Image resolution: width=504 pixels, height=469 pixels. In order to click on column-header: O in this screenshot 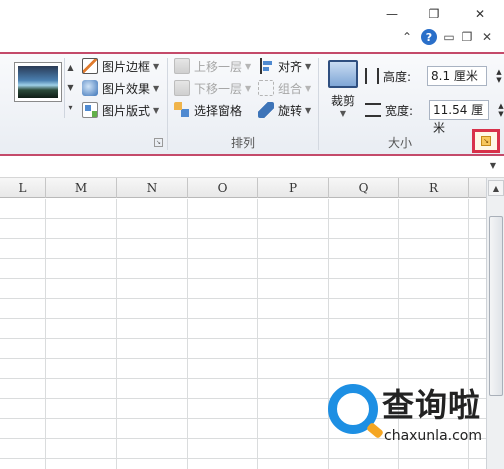, I will do `click(223, 188)`.